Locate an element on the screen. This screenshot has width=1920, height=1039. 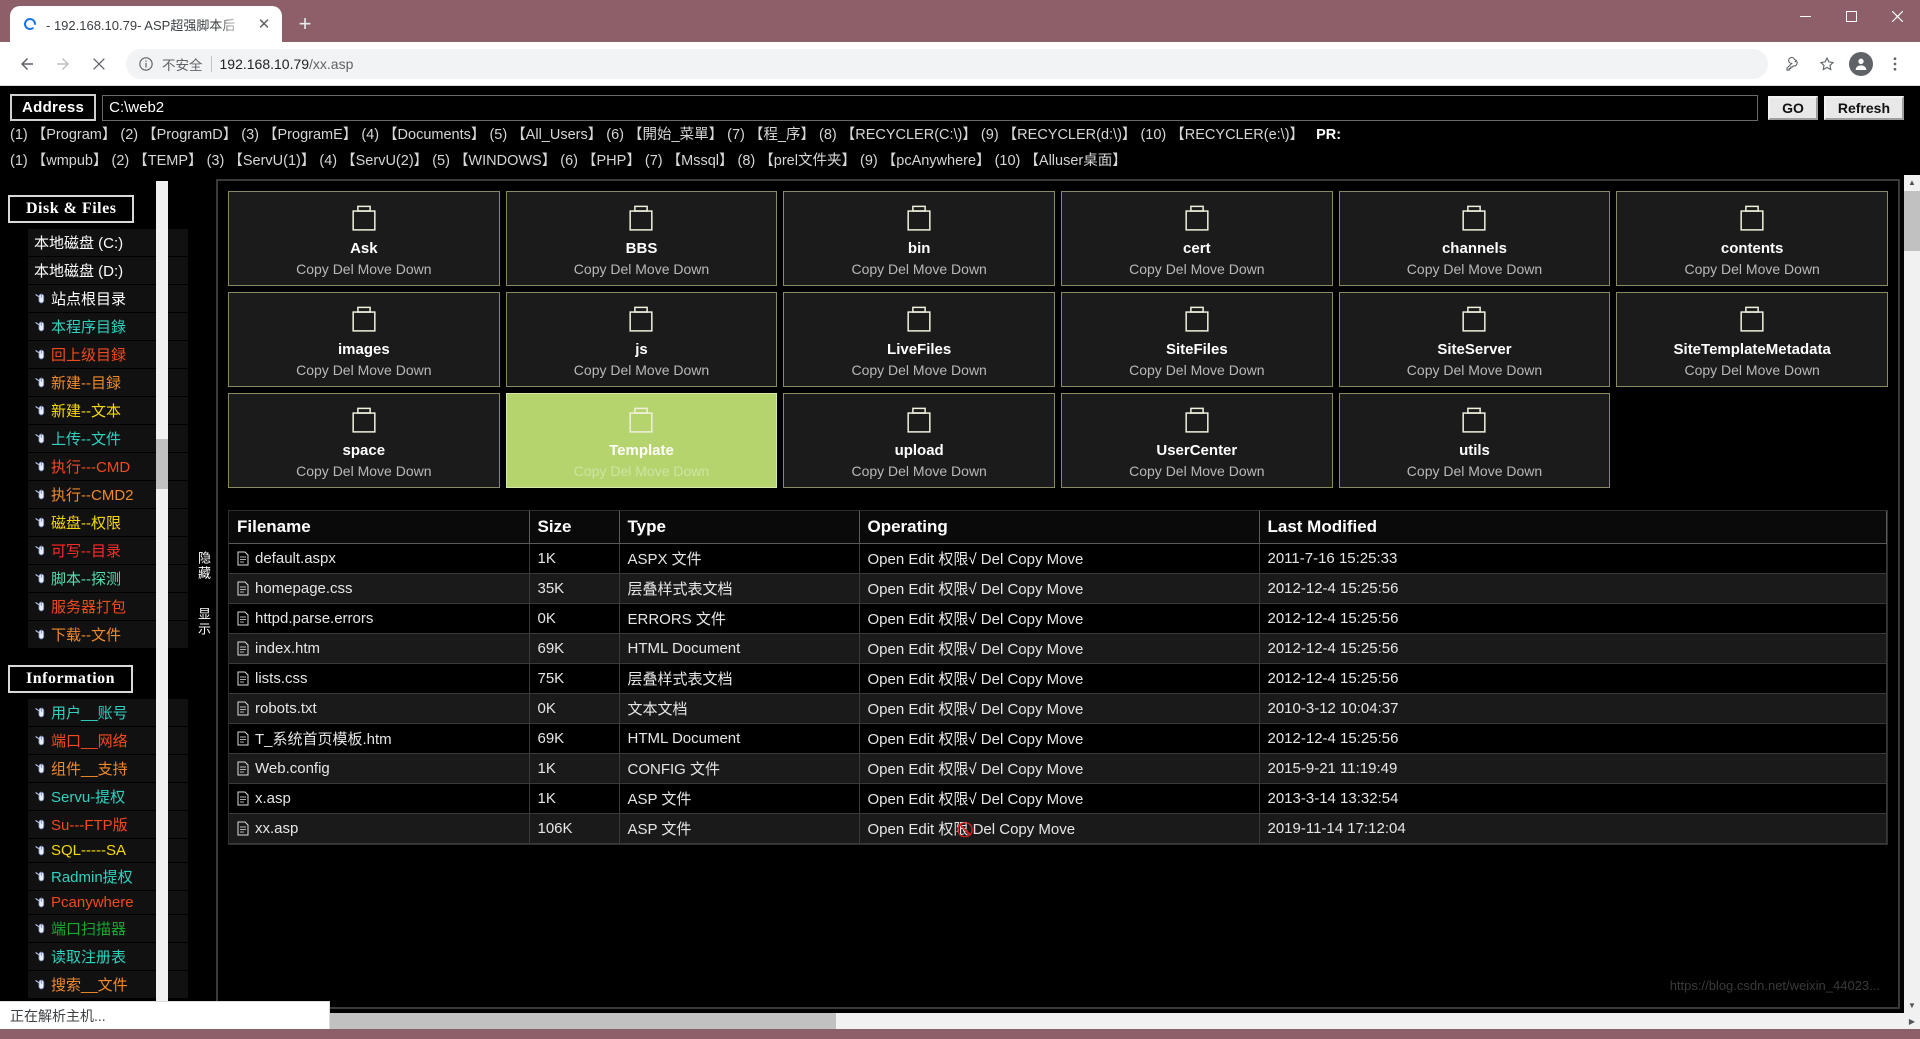
folder-name: space is located at coordinates (364, 450).